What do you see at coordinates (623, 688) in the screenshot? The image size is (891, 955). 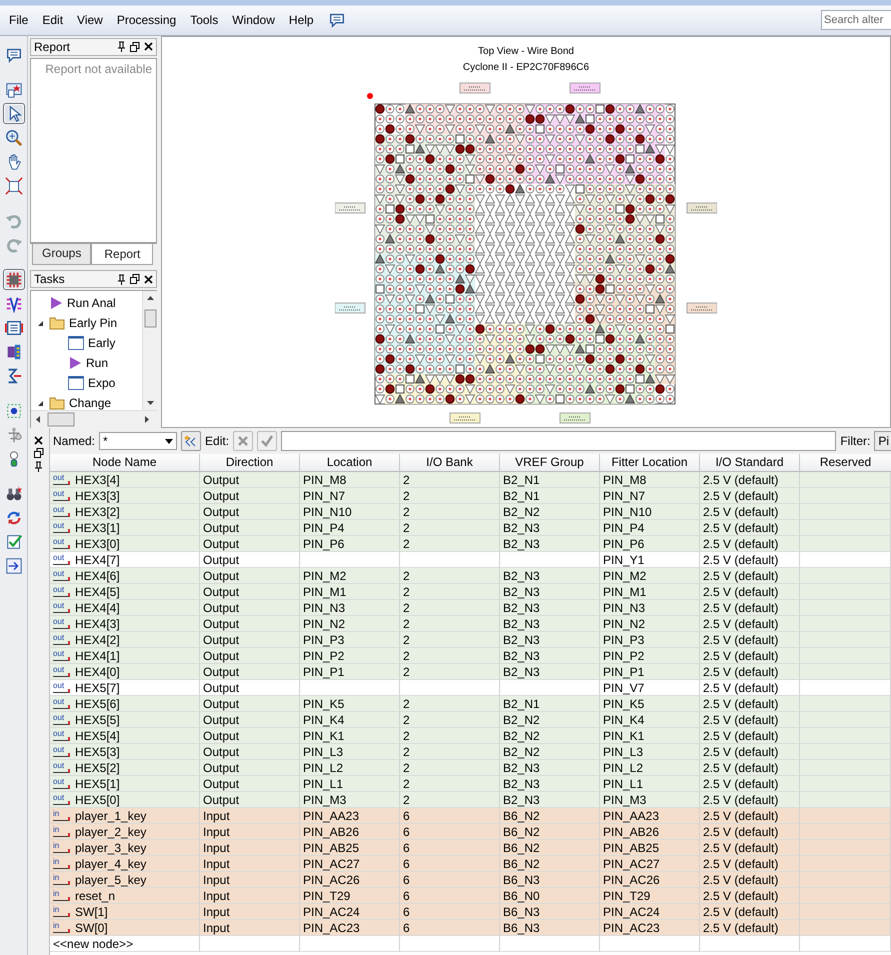 I see `table-cell: PIN_V7` at bounding box center [623, 688].